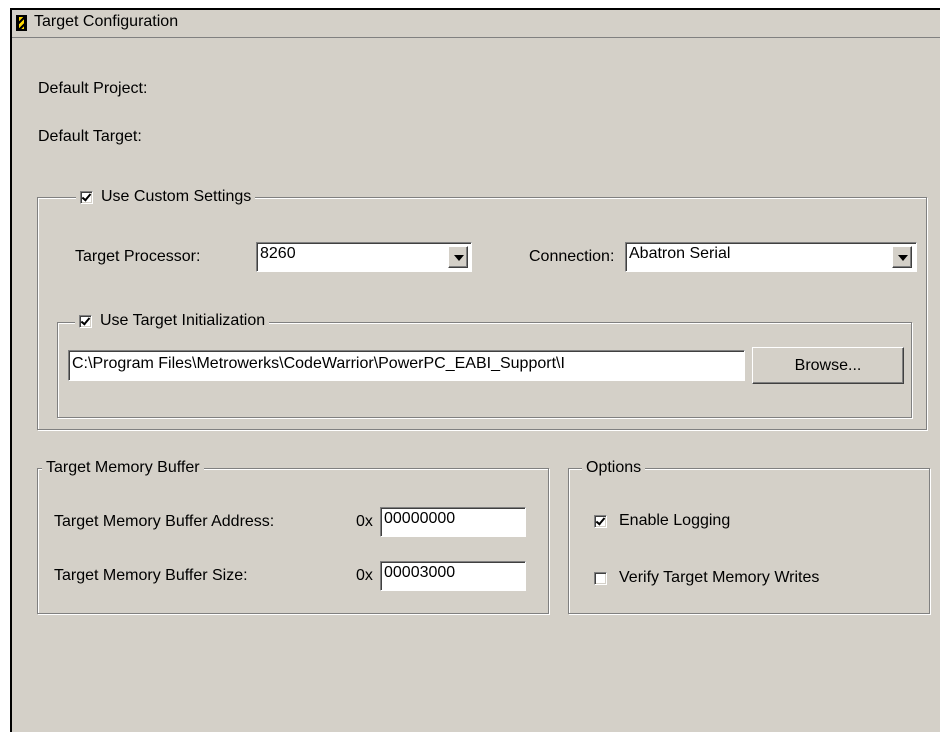 The image size is (940, 732). I want to click on use-custom-settings-checkbox: Use Custom Settings, so click(166, 197).